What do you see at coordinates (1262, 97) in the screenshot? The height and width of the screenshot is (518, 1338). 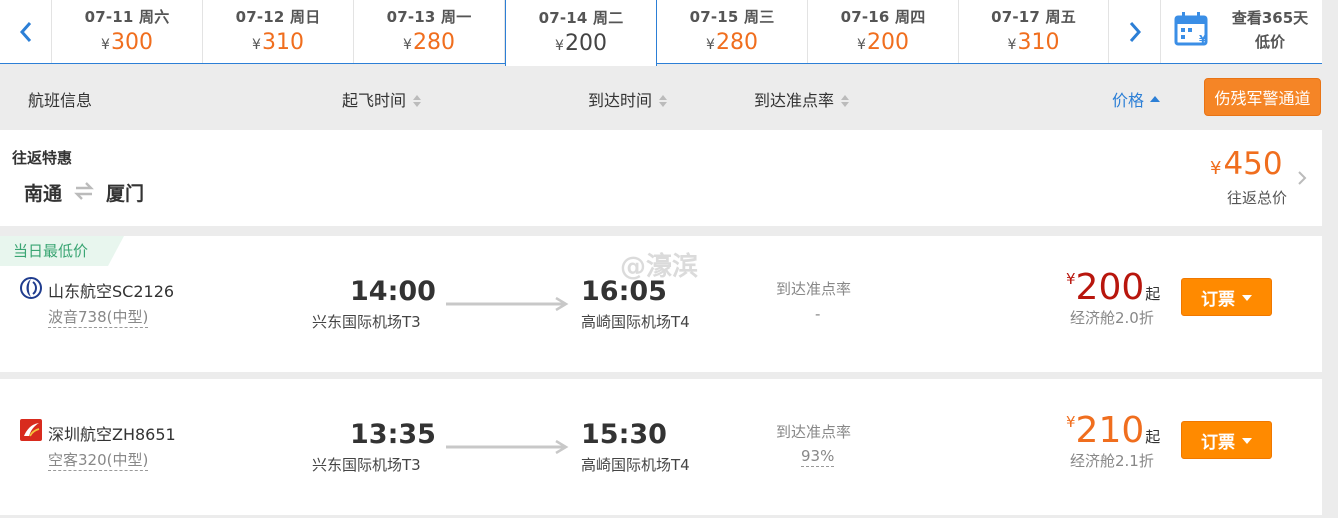 I see `police-channel-button: 伤残军警通道` at bounding box center [1262, 97].